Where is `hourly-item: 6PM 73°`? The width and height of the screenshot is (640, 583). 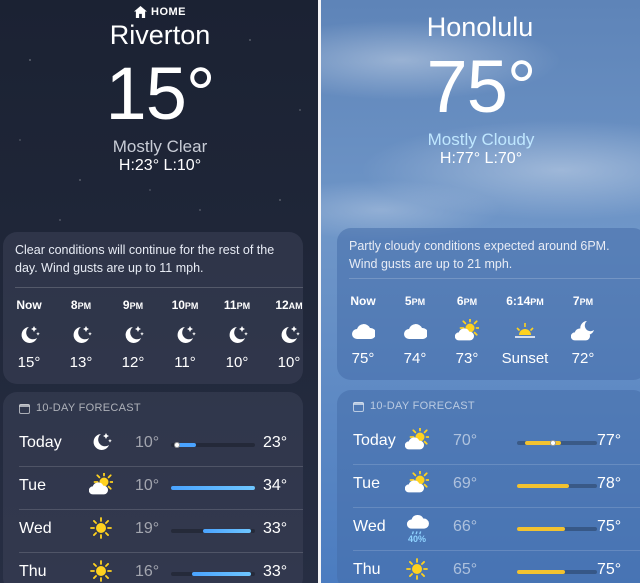
hourly-item: 6PM 73° is located at coordinates (467, 330).